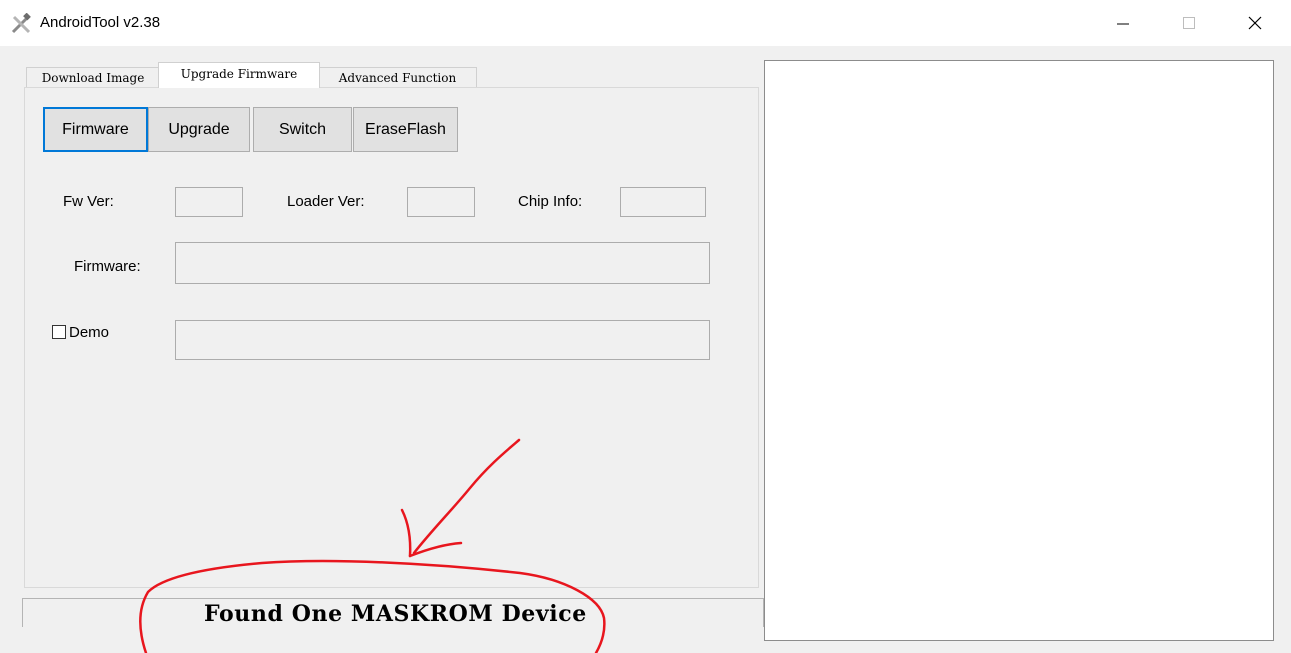 The width and height of the screenshot is (1291, 653). What do you see at coordinates (405, 129) in the screenshot?
I see `erase-flash-button: EraseFlash` at bounding box center [405, 129].